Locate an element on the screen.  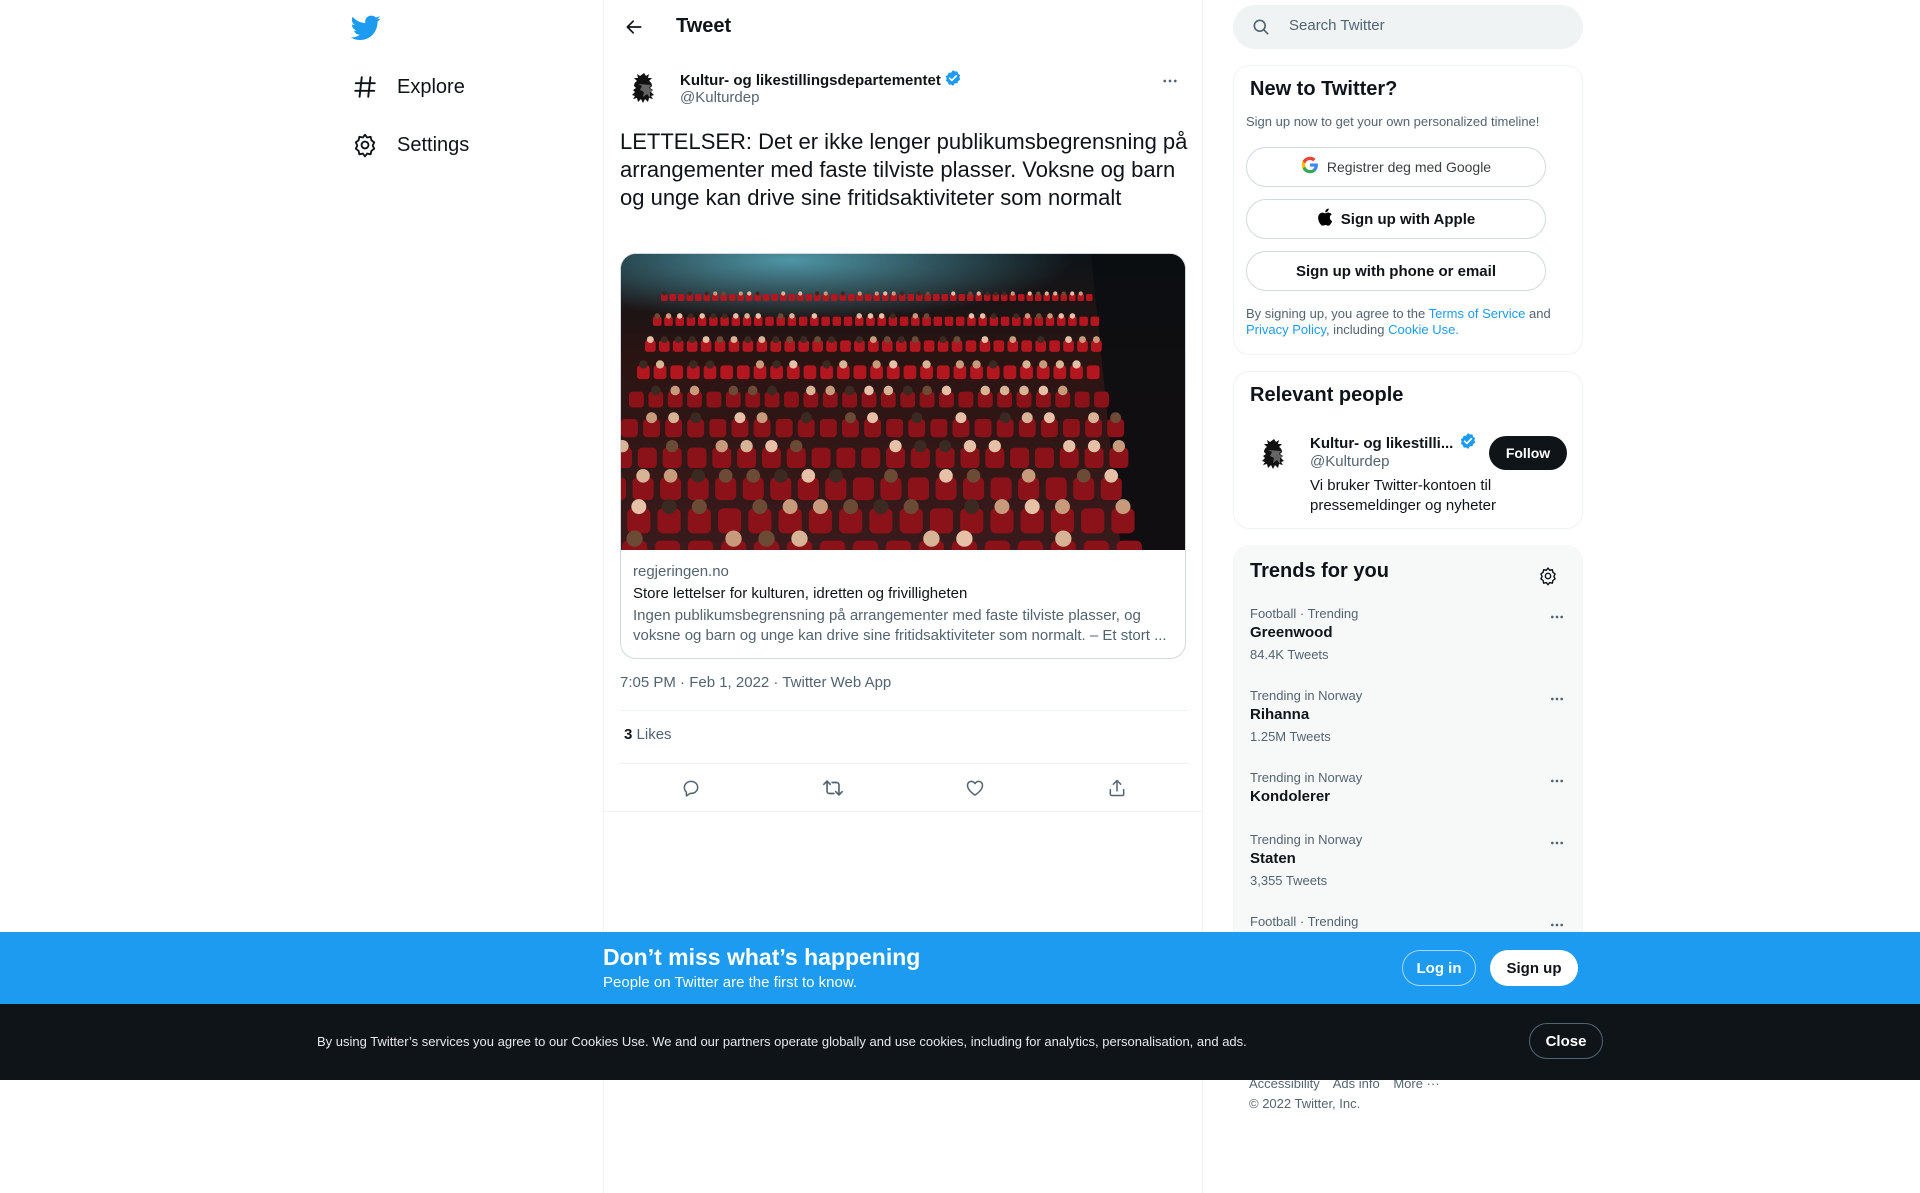
cookie-close-button: Close is located at coordinates (1566, 1041).